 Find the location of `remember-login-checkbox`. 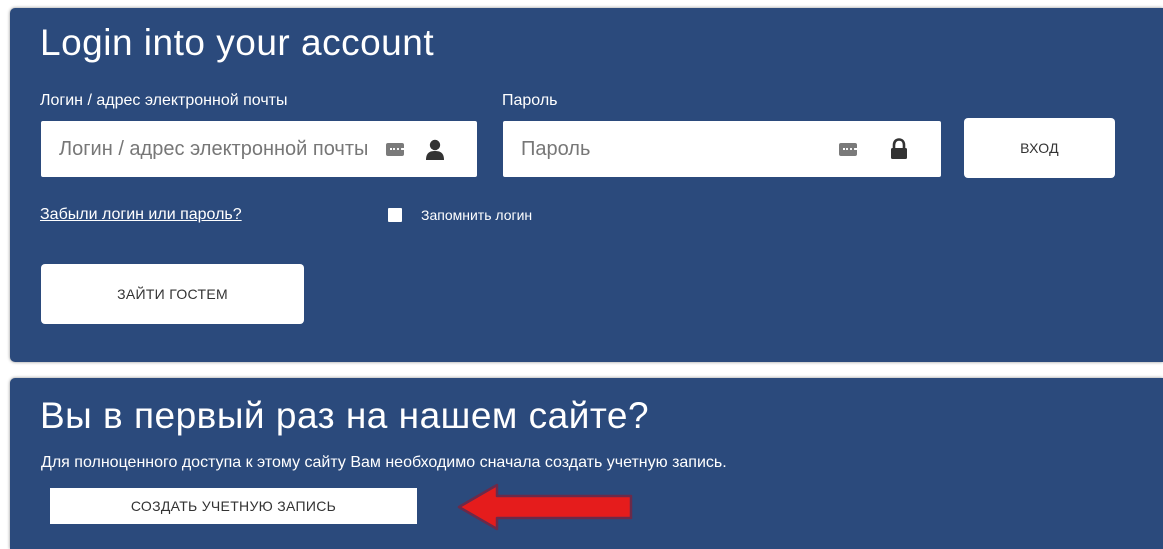

remember-login-checkbox is located at coordinates (395, 215).